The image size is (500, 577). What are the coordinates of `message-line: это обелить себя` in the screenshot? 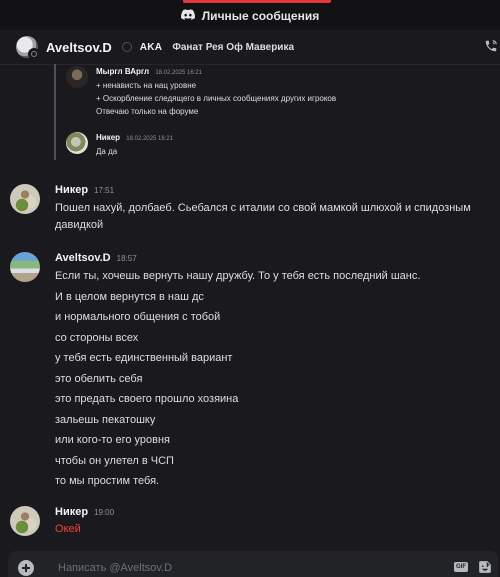 It's located at (99, 378).